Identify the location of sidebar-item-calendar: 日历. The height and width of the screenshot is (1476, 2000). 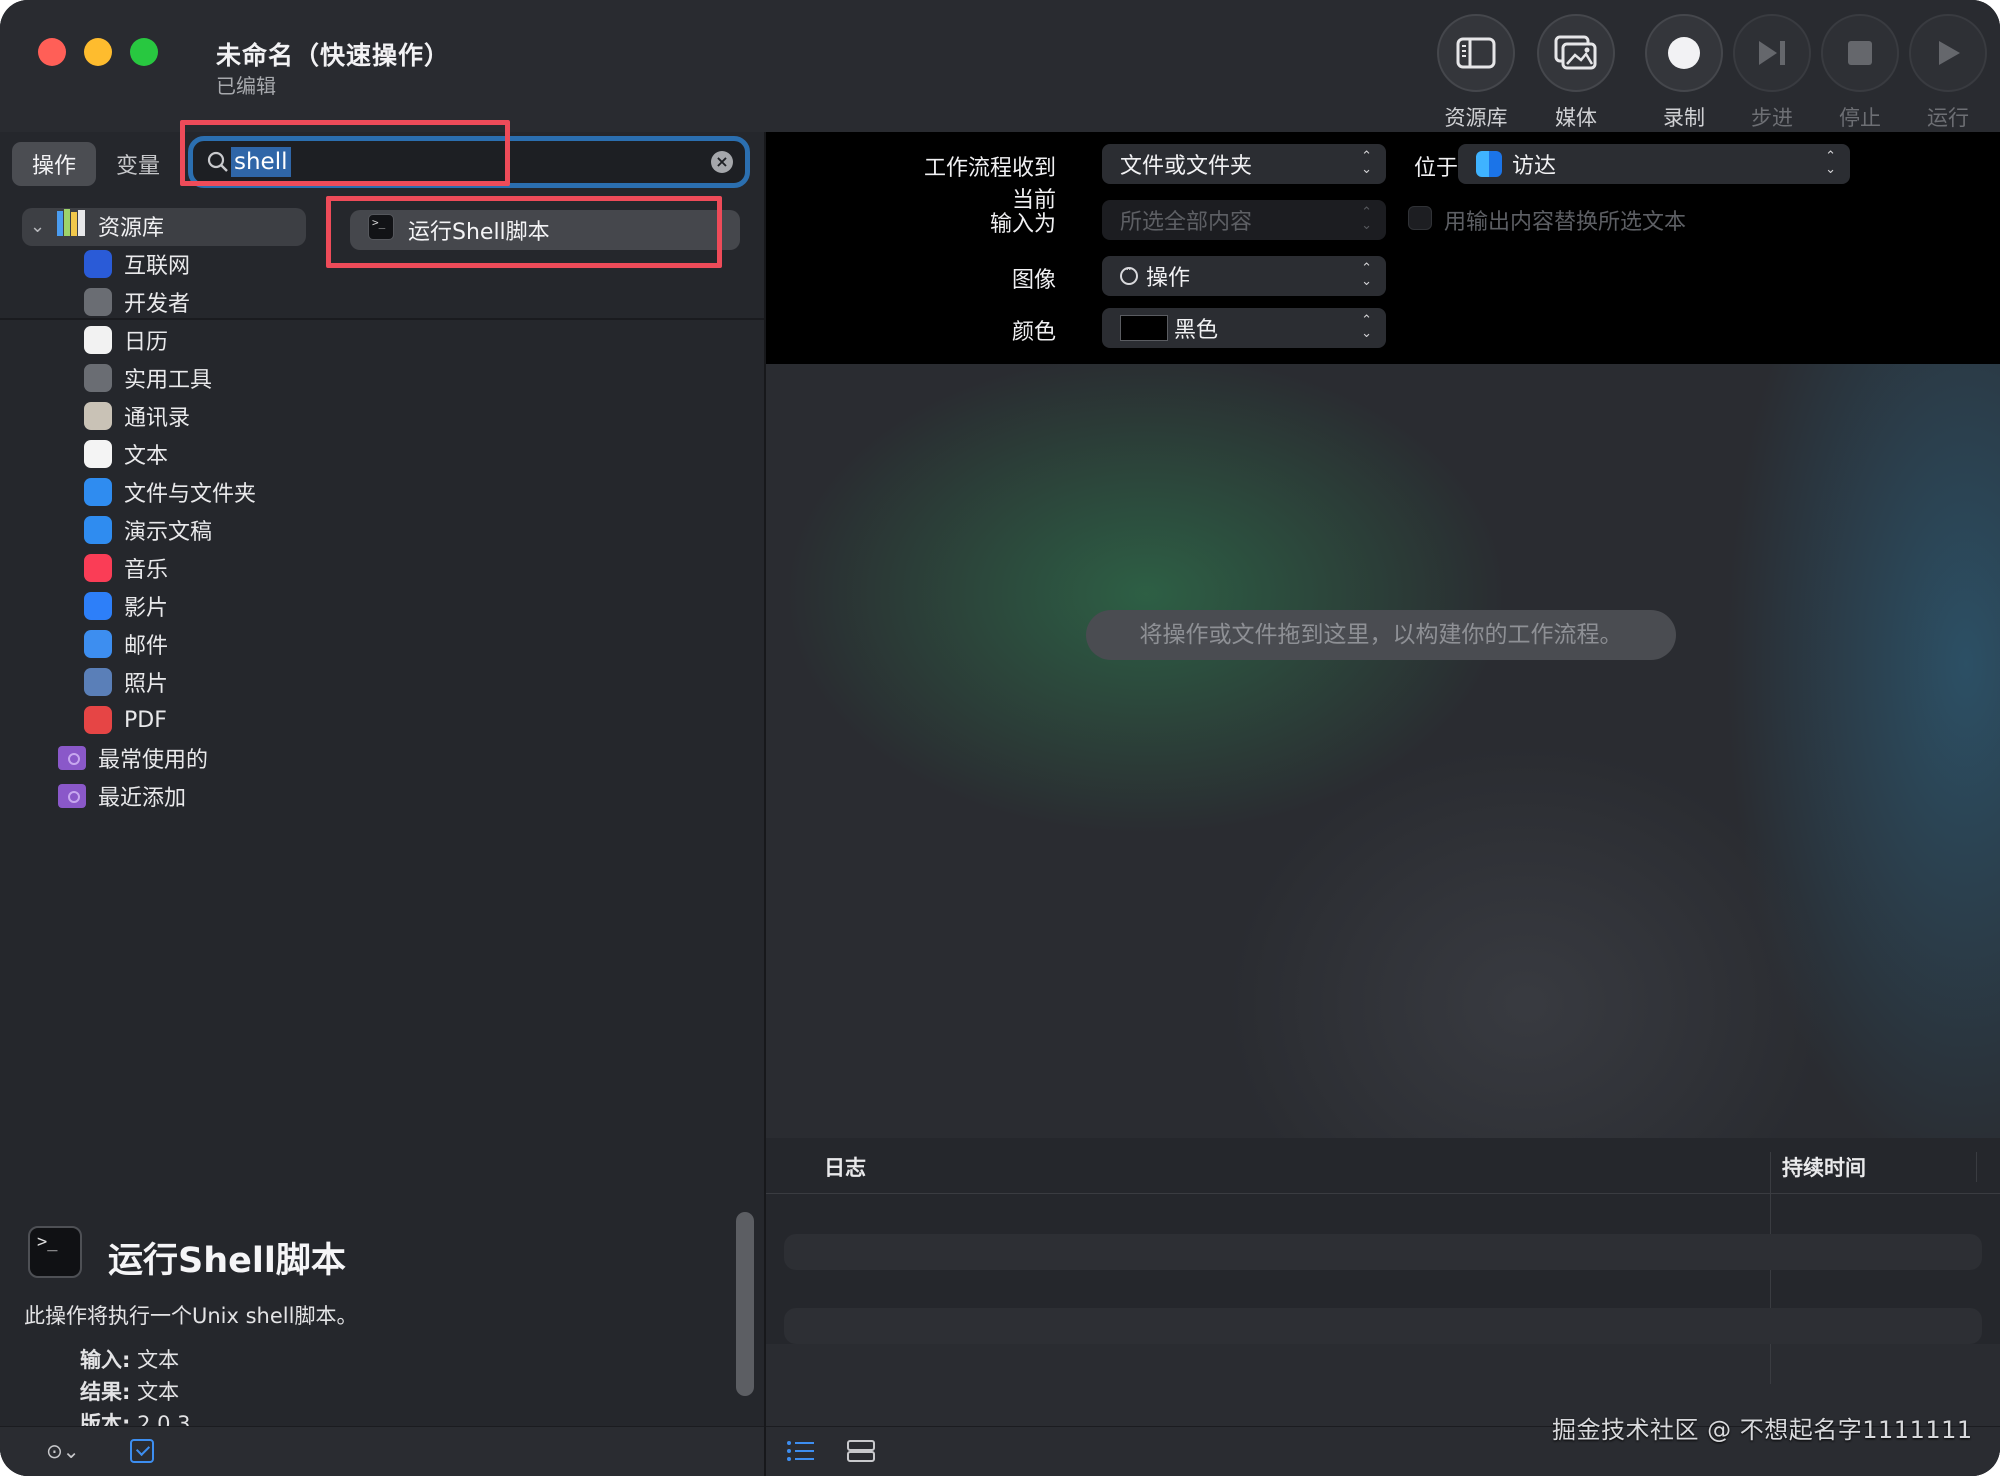
(126, 340).